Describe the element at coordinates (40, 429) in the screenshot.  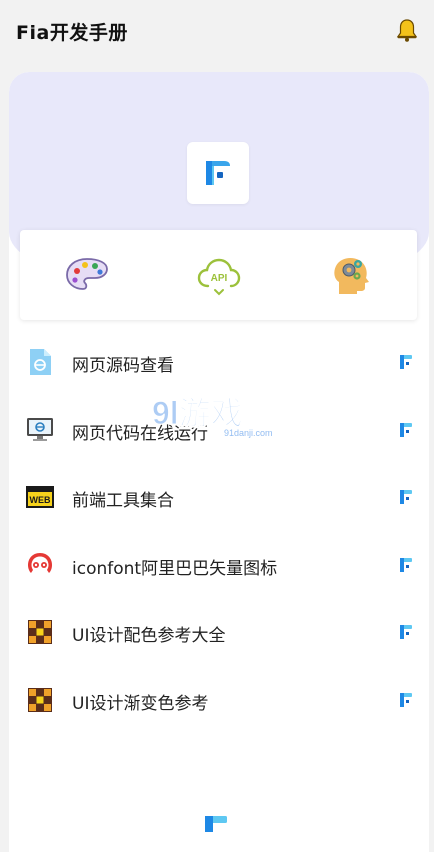
I see `monitor-code-icon` at that location.